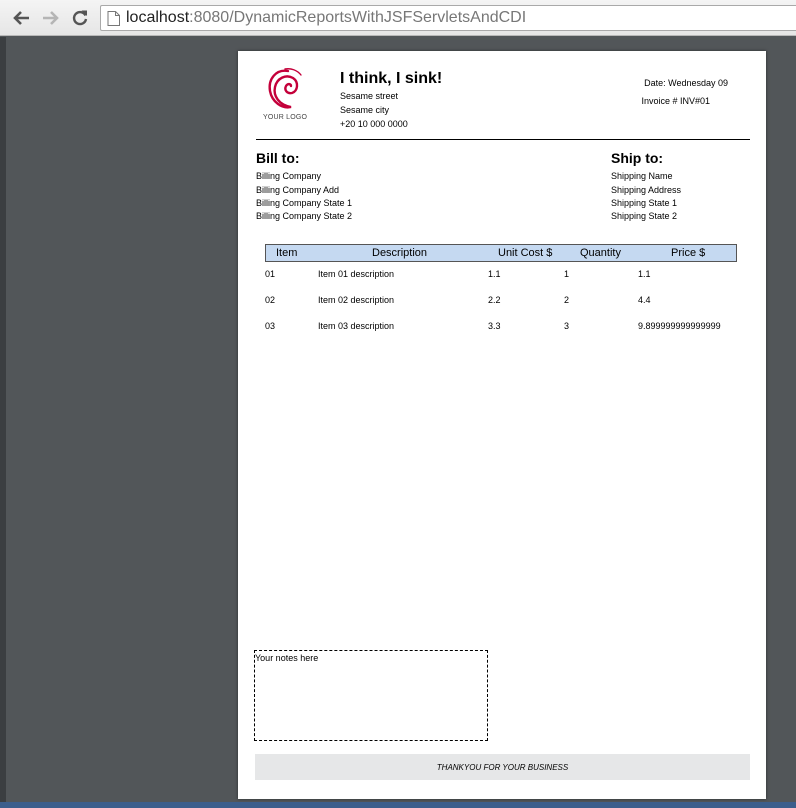 This screenshot has height=808, width=796. What do you see at coordinates (285, 88) in the screenshot?
I see `debian-swirl-icon` at bounding box center [285, 88].